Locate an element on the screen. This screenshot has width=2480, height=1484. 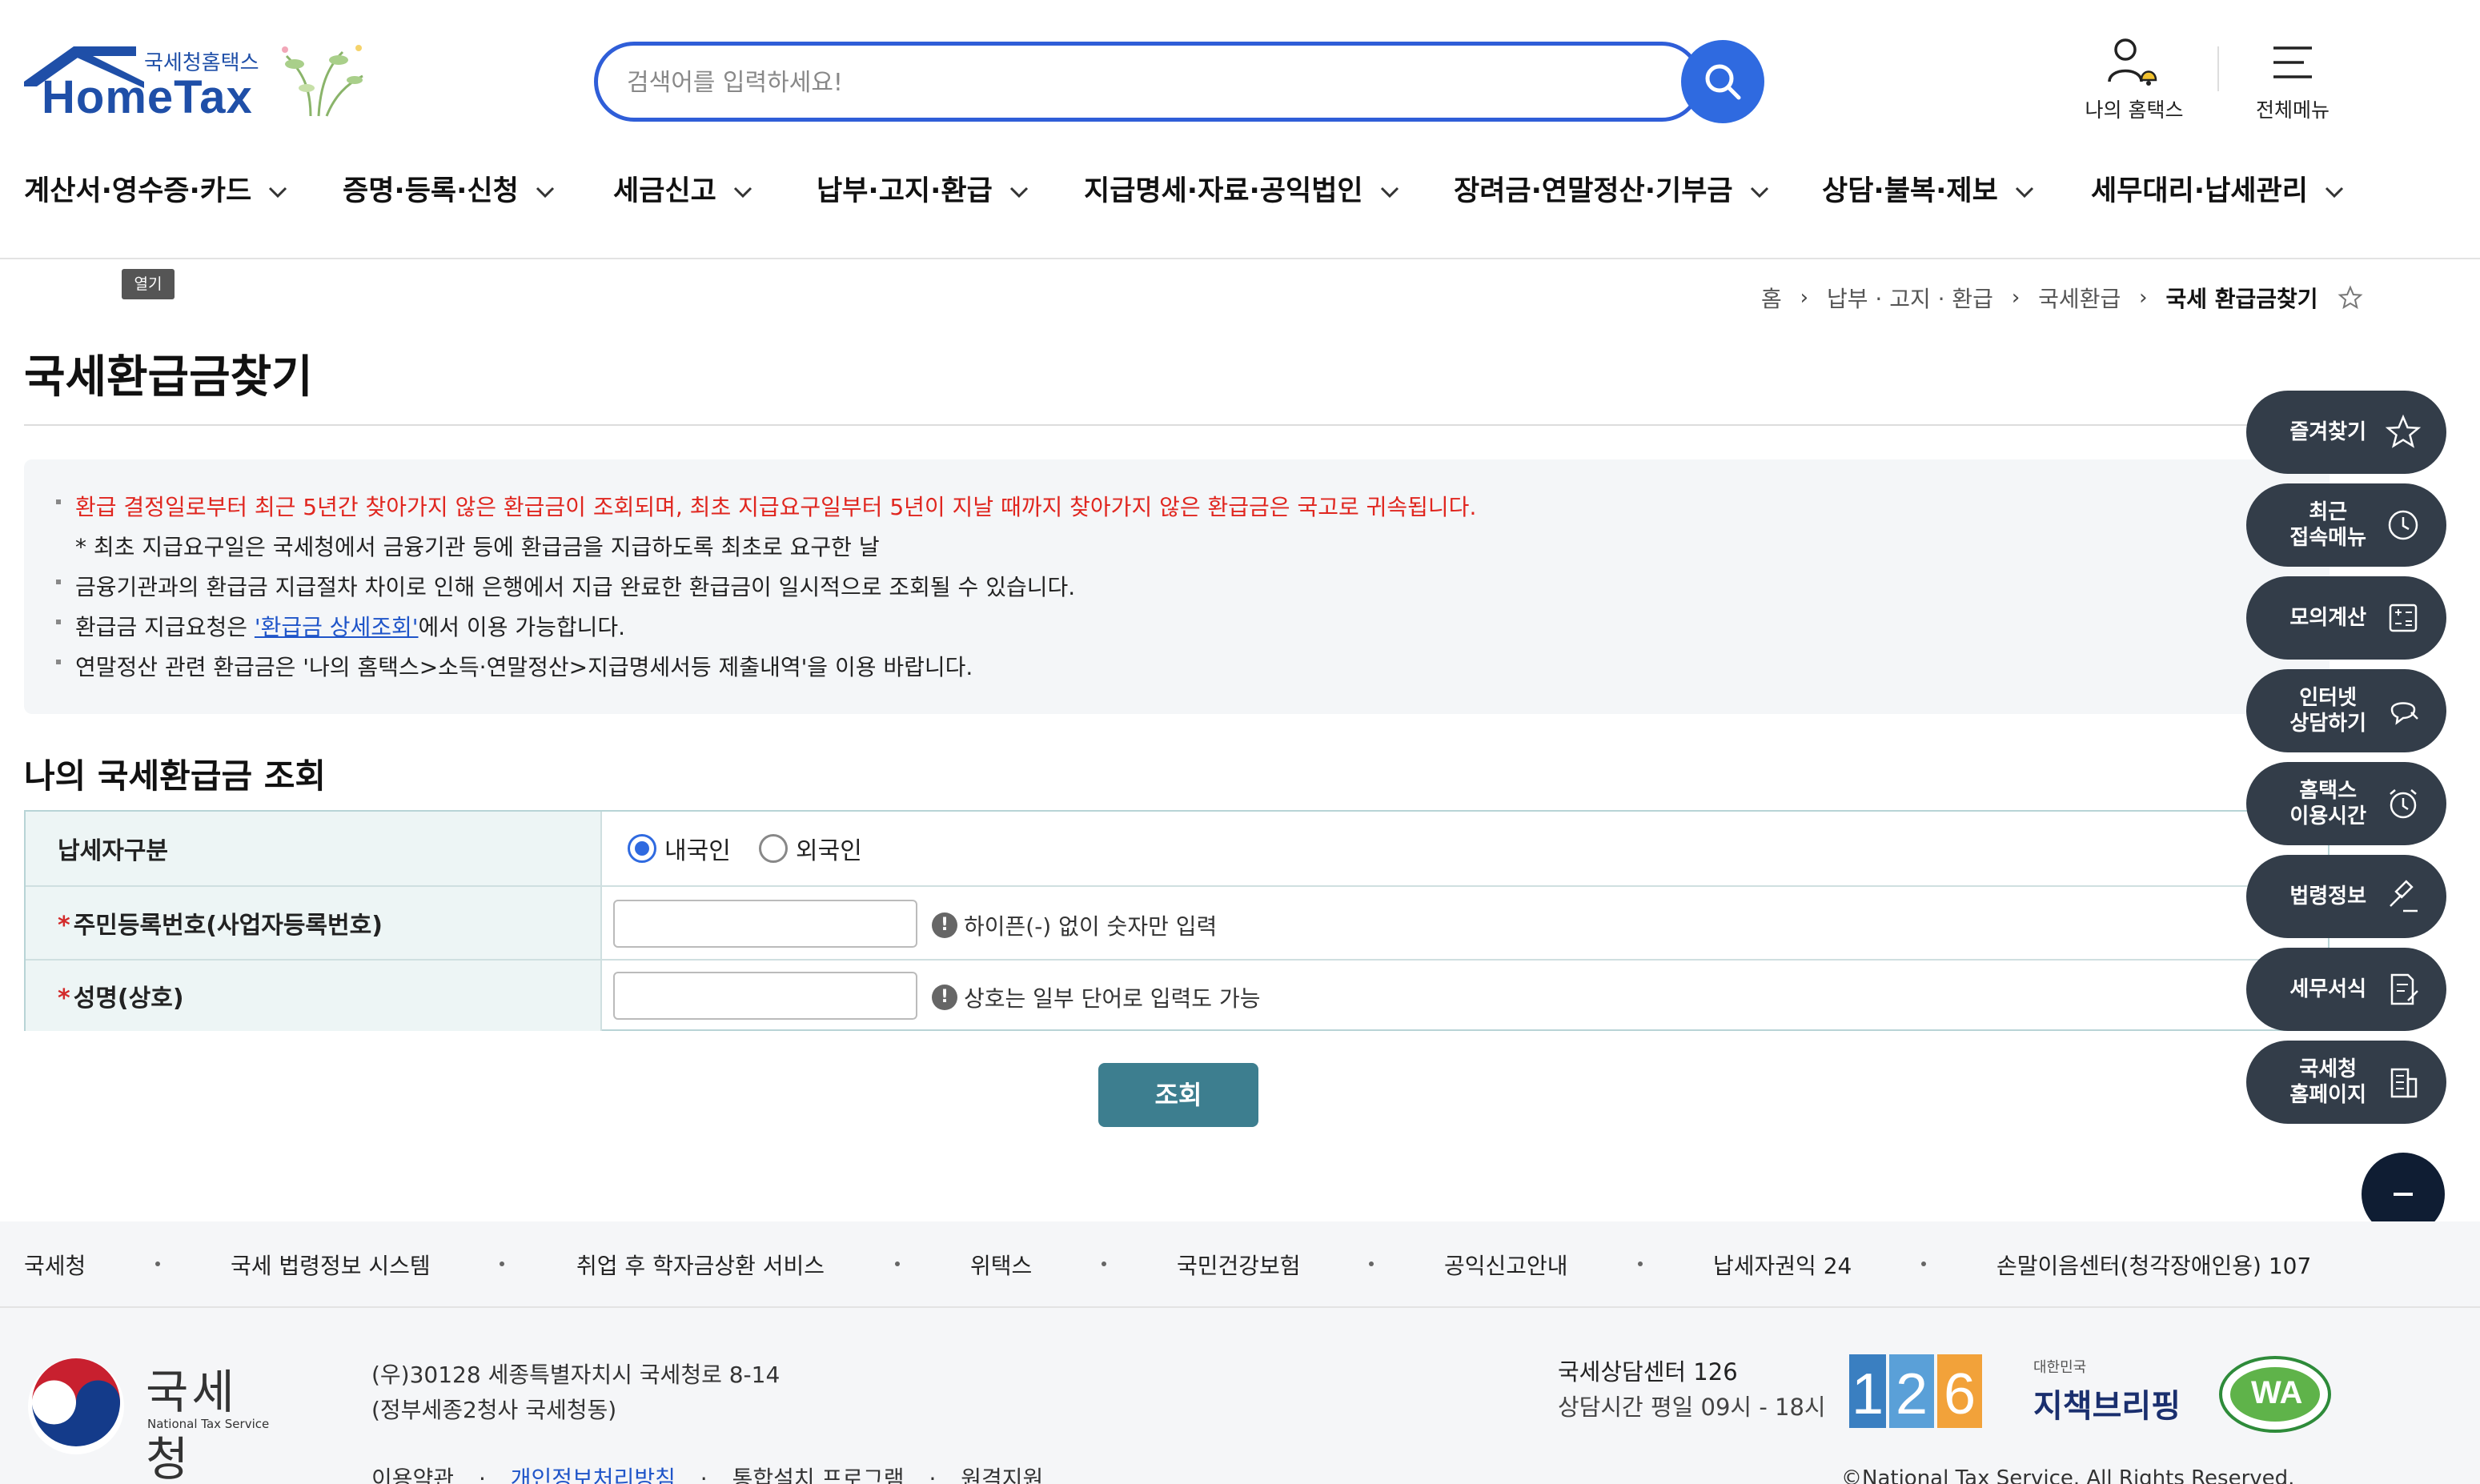
alarm-icon is located at coordinates (2404, 804).